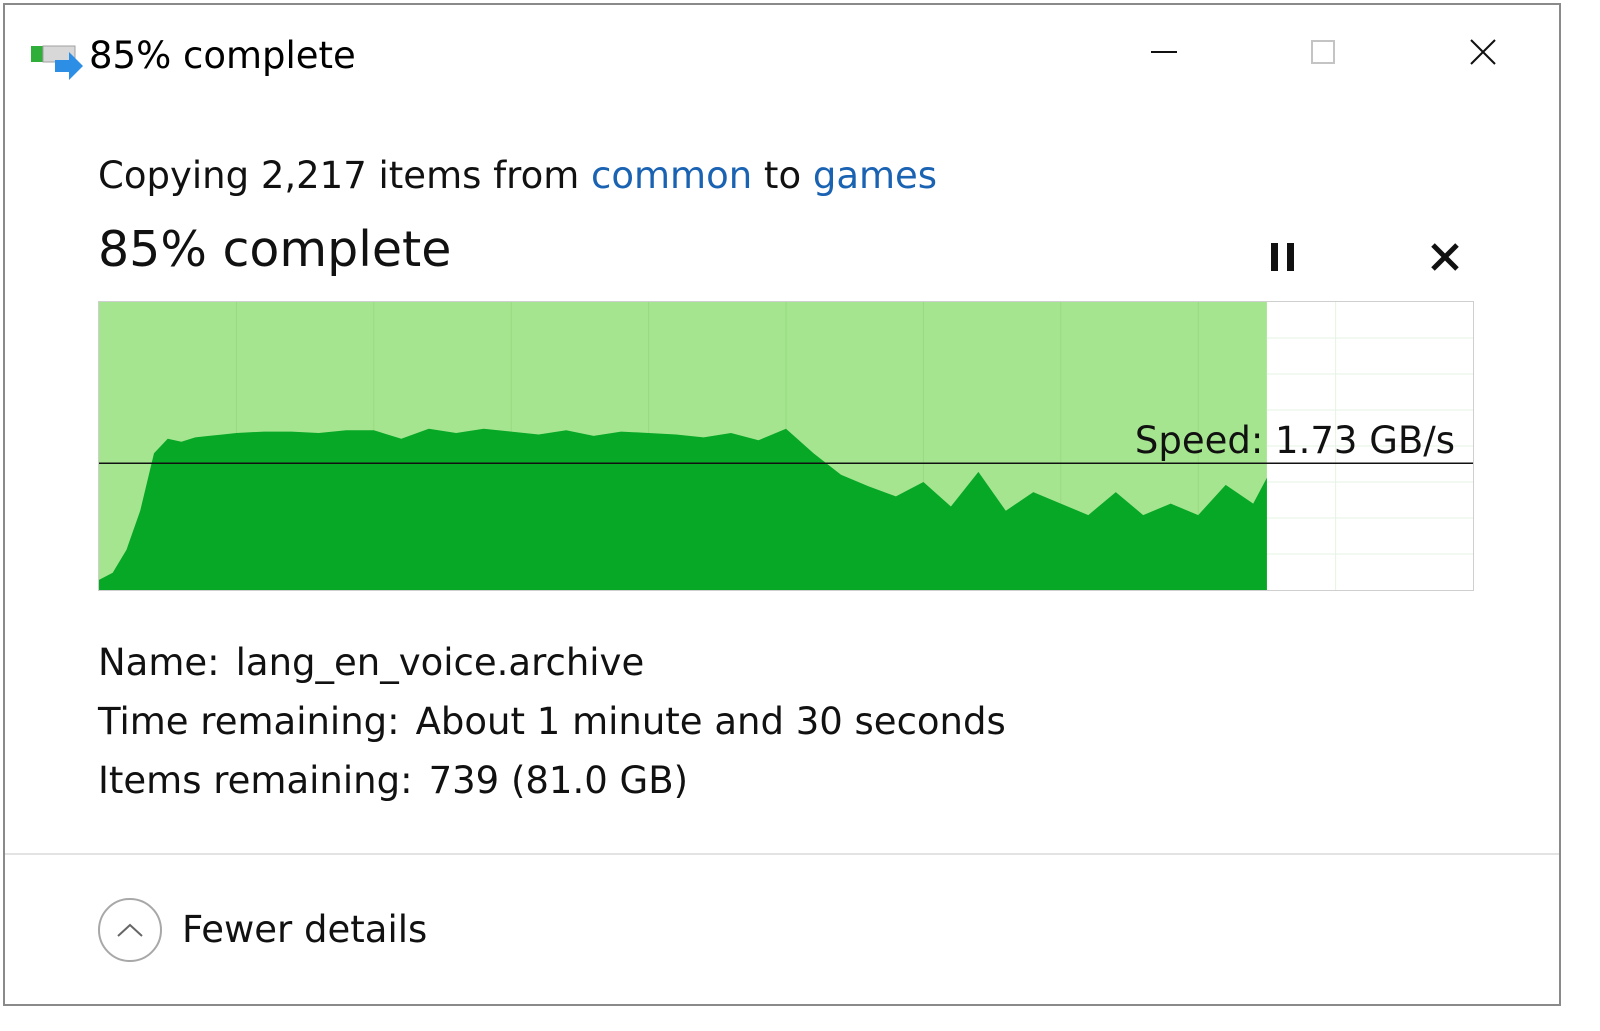 The image size is (1600, 1031). I want to click on maximize-button, so click(1323, 52).